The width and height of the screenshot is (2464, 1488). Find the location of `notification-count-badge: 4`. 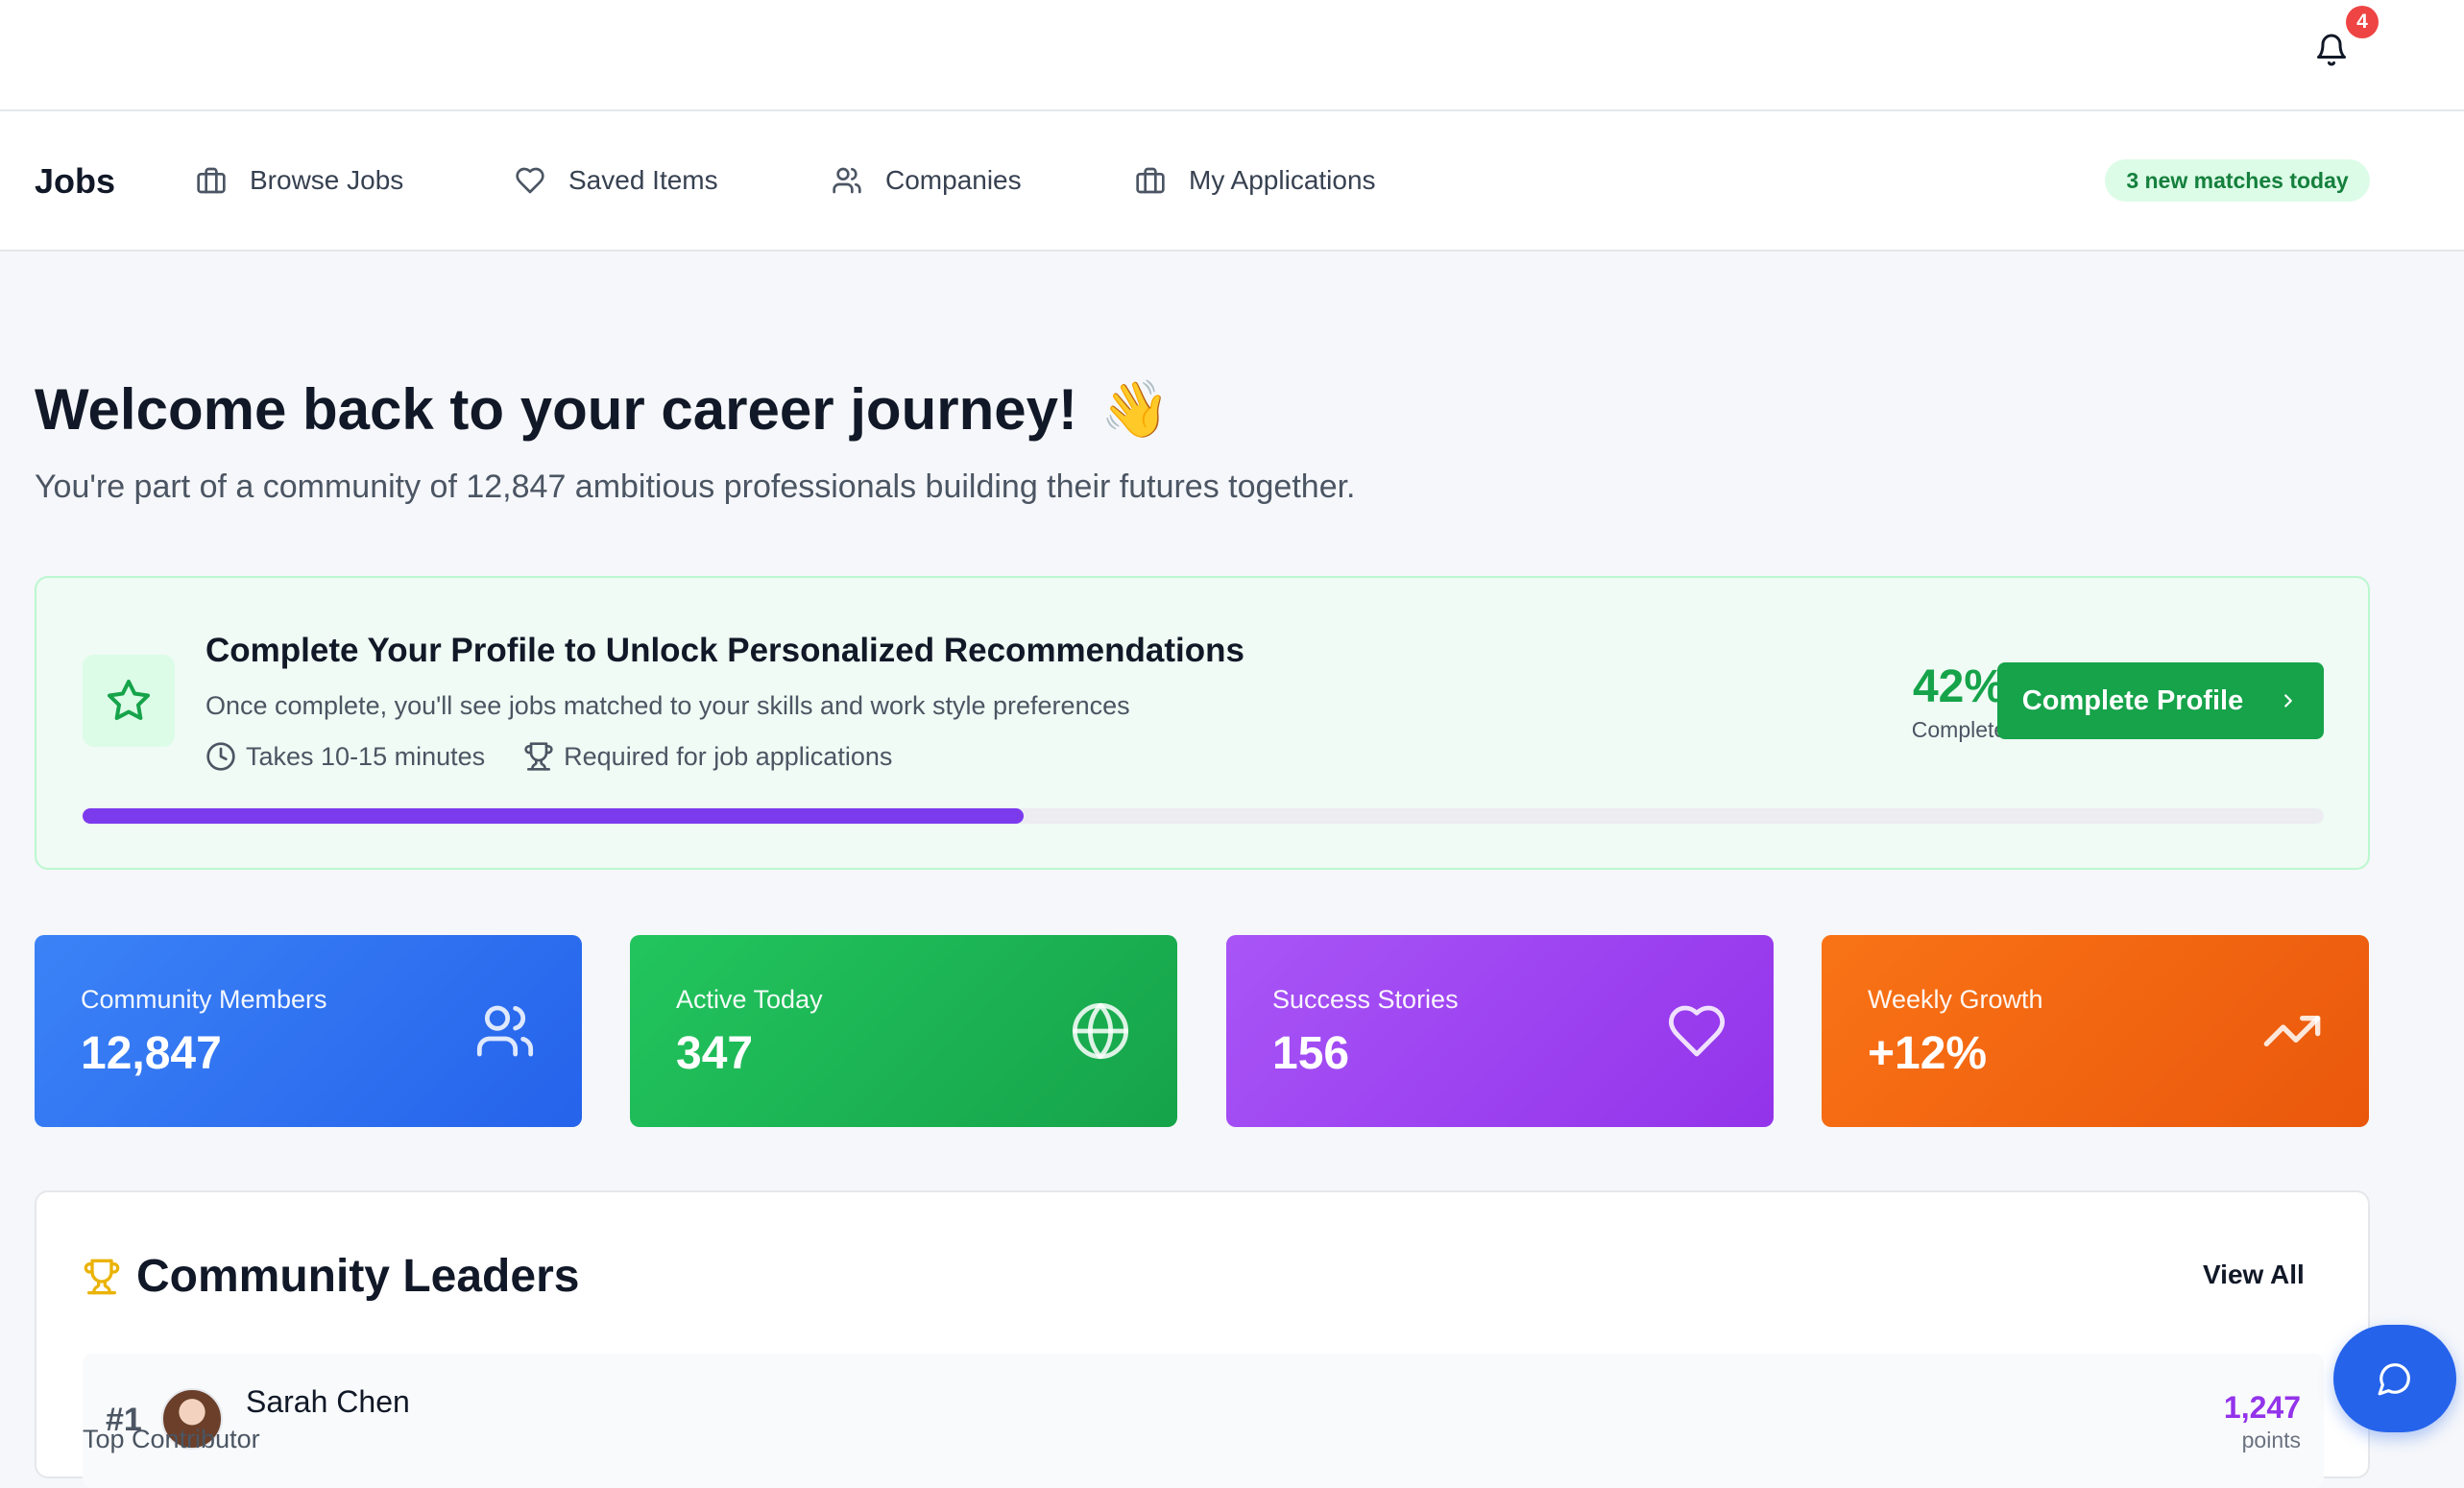

notification-count-badge: 4 is located at coordinates (2362, 22).